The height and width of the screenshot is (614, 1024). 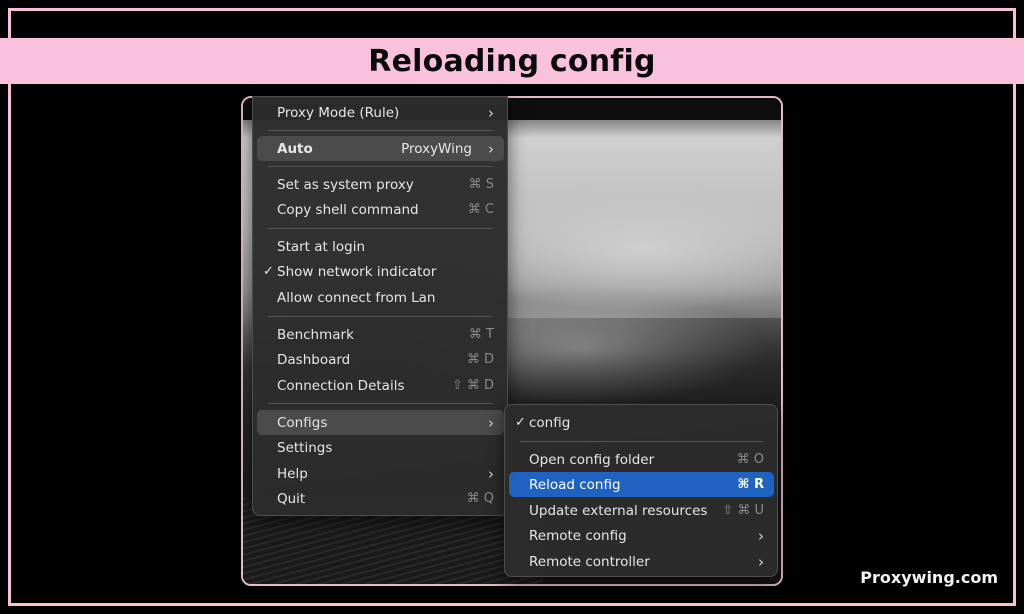 I want to click on site-watermark: Proxywing.com, so click(x=929, y=577).